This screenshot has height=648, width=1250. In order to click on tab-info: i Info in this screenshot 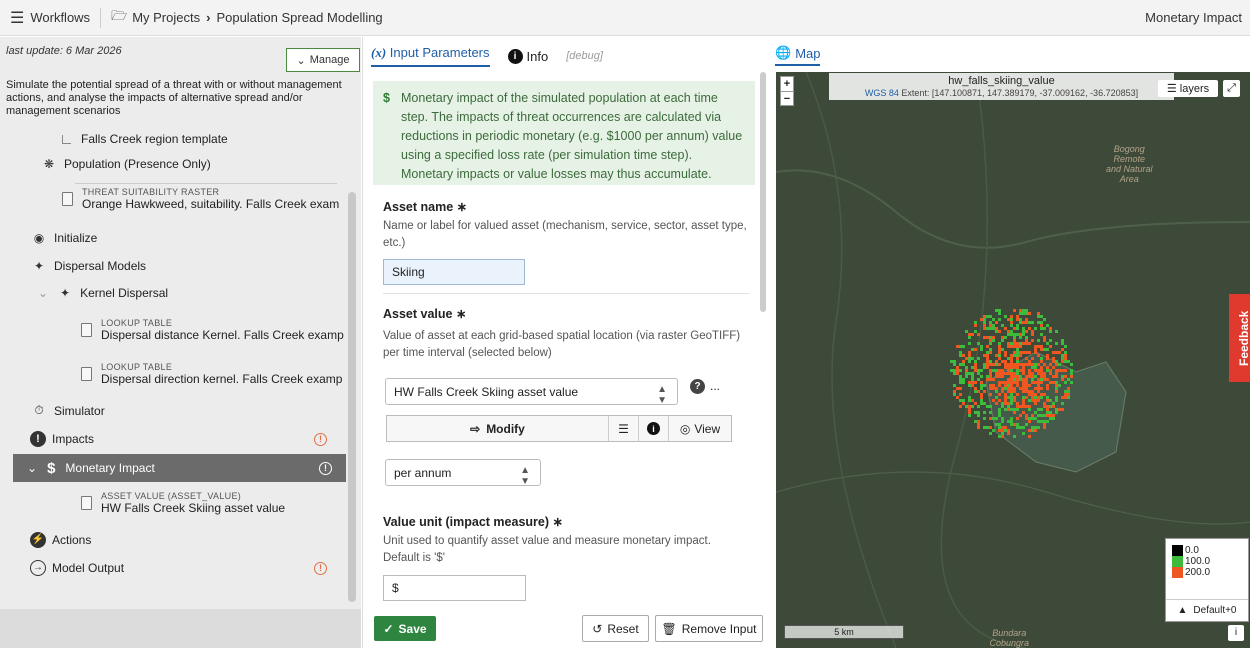, I will do `click(527, 56)`.